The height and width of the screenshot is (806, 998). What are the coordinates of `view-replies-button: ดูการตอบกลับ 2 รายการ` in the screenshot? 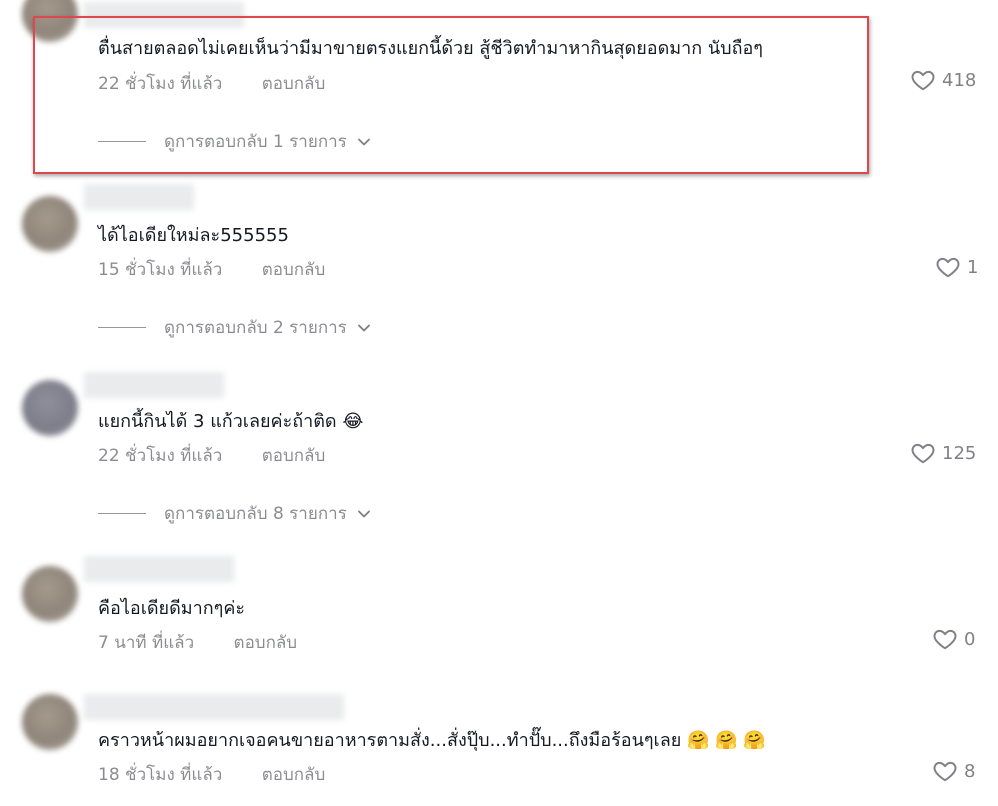 It's located at (234, 327).